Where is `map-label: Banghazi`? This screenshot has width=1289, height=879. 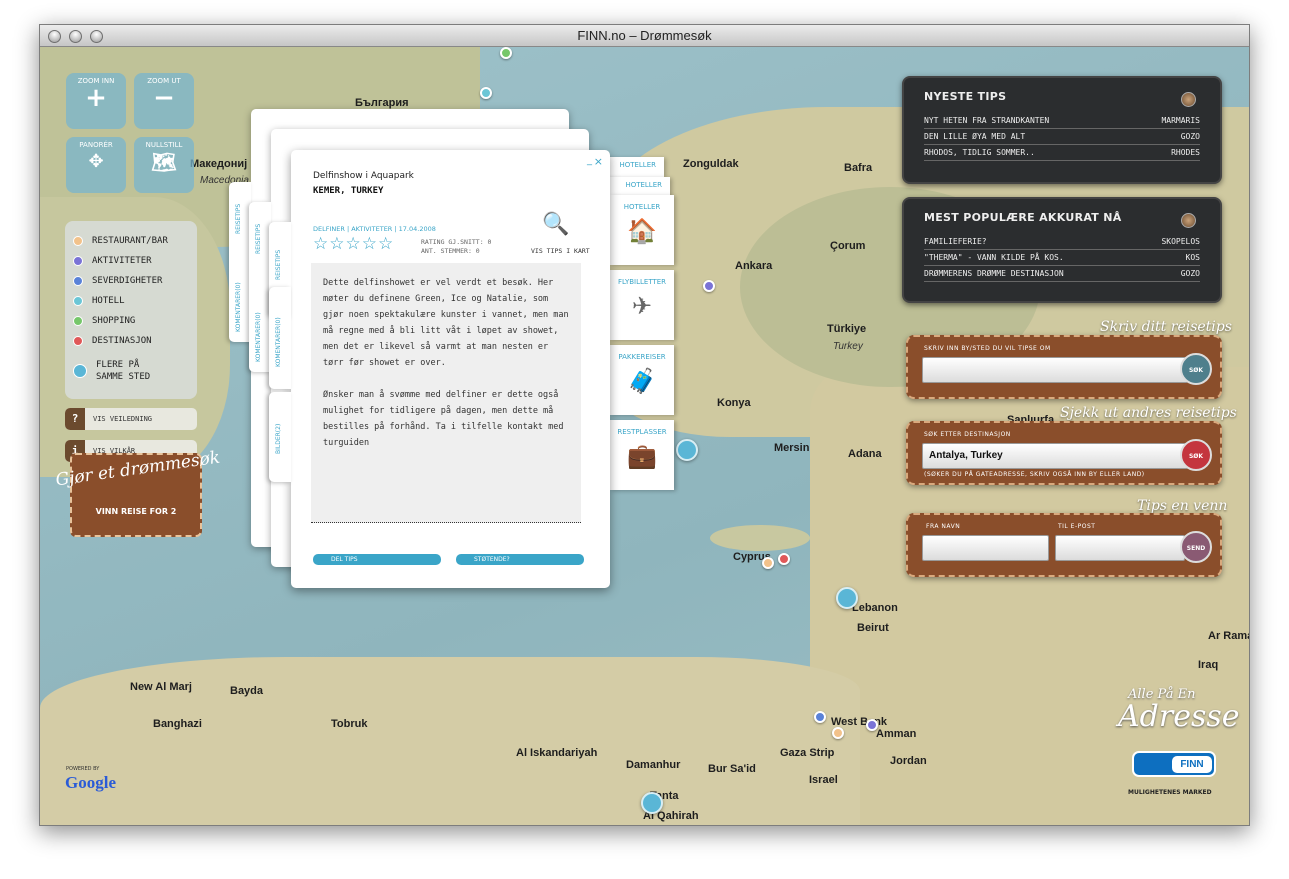 map-label: Banghazi is located at coordinates (177, 724).